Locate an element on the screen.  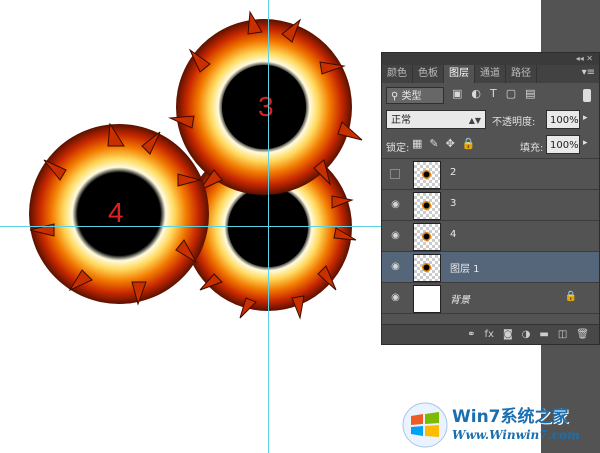
image-filter-icon: ▣ is located at coordinates (457, 93).